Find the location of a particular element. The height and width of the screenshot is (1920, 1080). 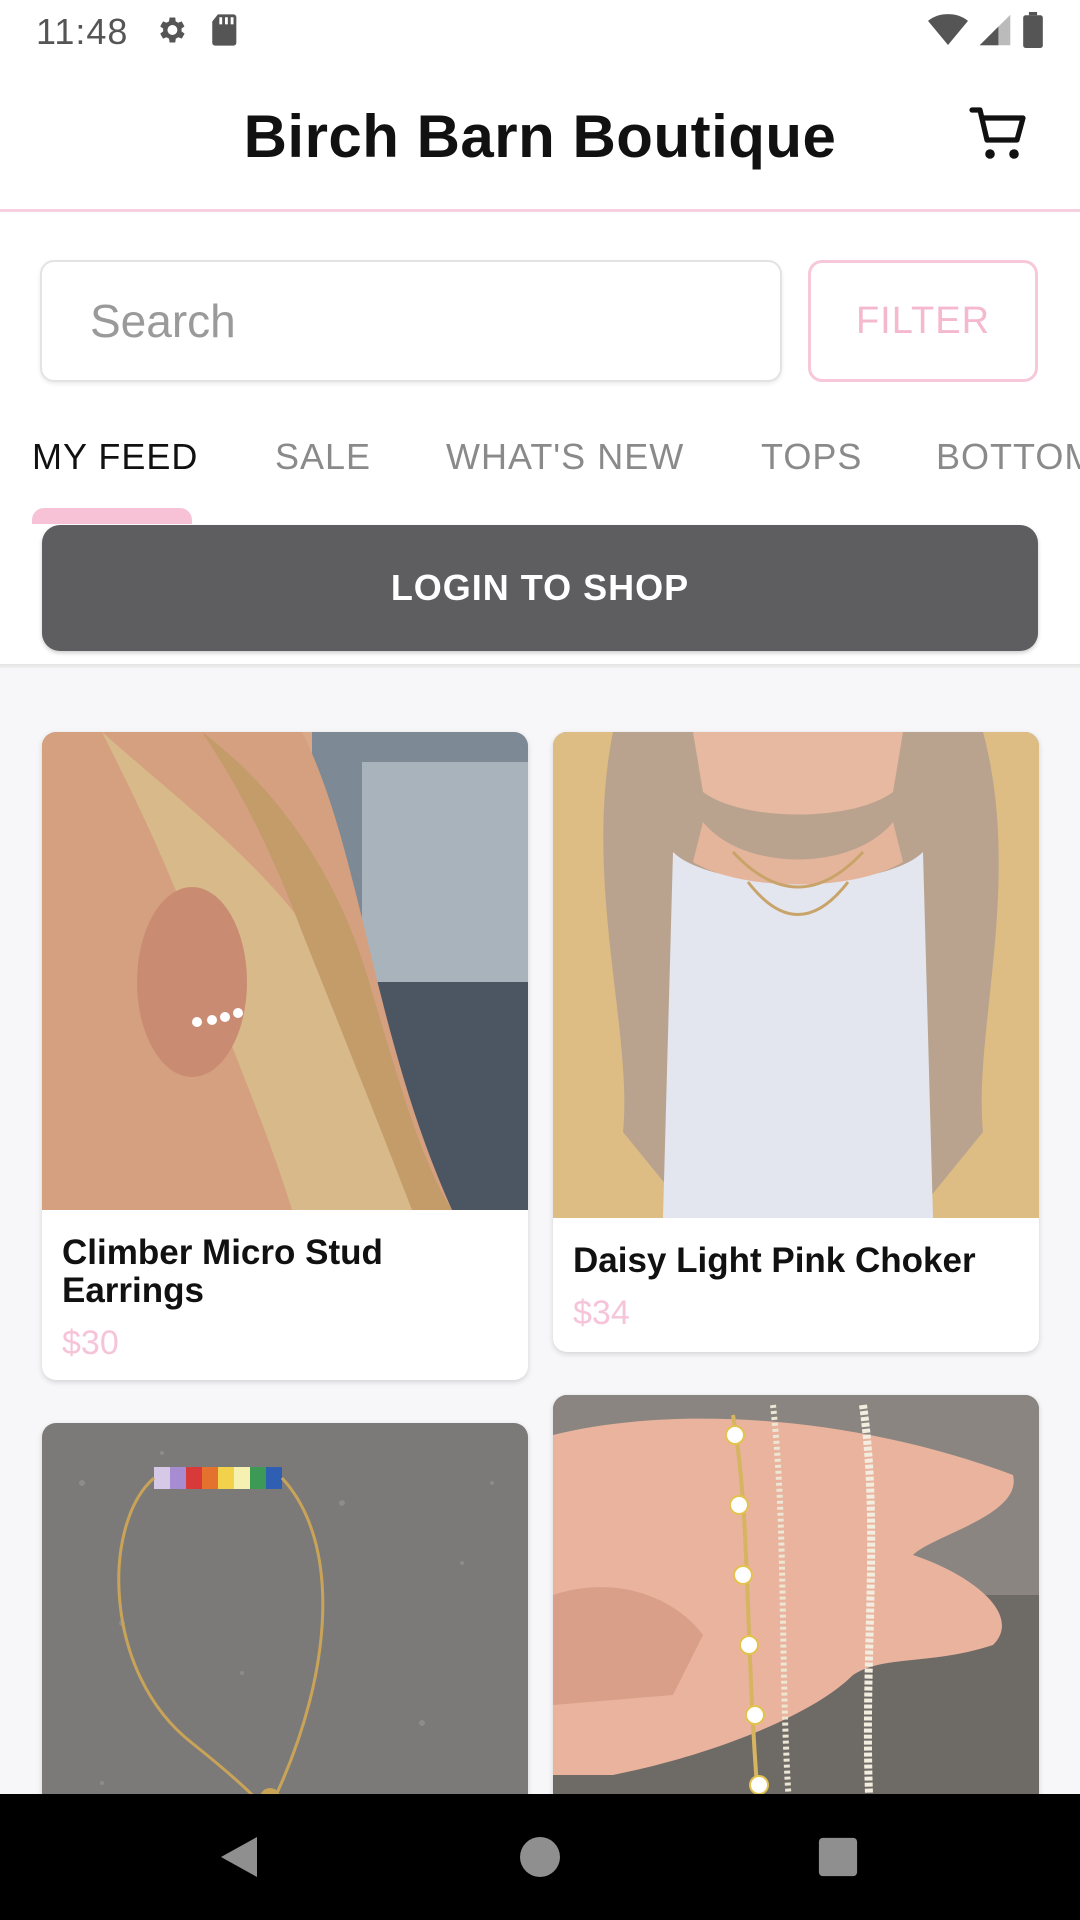

tab-sale: SALE is located at coordinates (323, 457).